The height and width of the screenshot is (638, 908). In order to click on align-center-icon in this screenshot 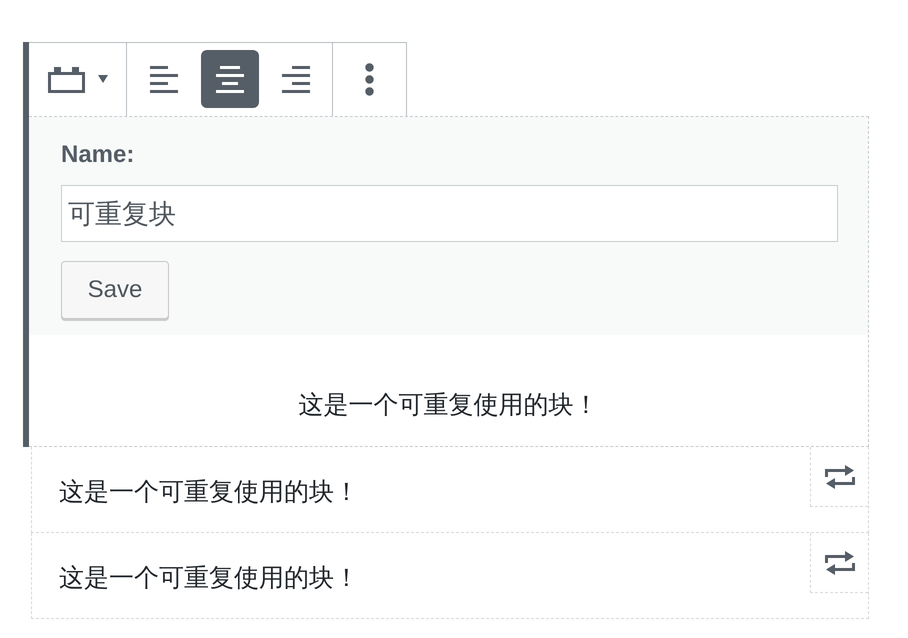, I will do `click(230, 79)`.